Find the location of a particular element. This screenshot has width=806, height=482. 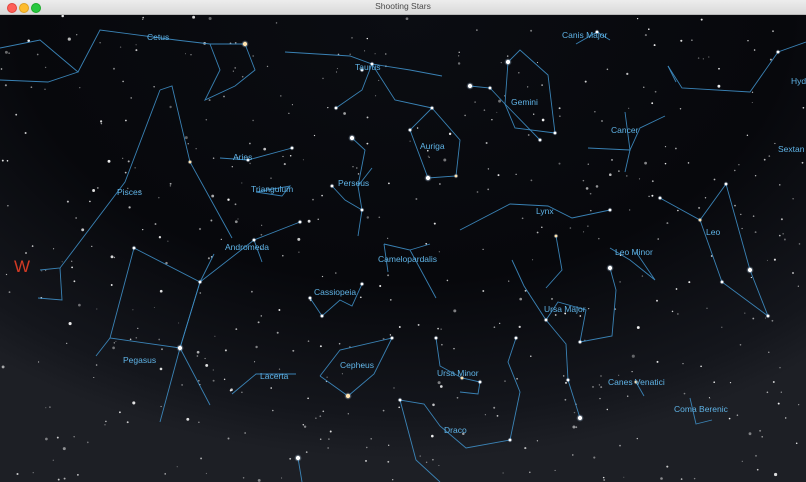

label-pegasus: Pegasus is located at coordinates (139, 360).